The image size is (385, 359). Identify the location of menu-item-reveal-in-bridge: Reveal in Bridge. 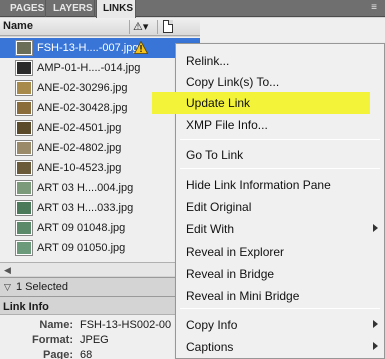
(280, 274).